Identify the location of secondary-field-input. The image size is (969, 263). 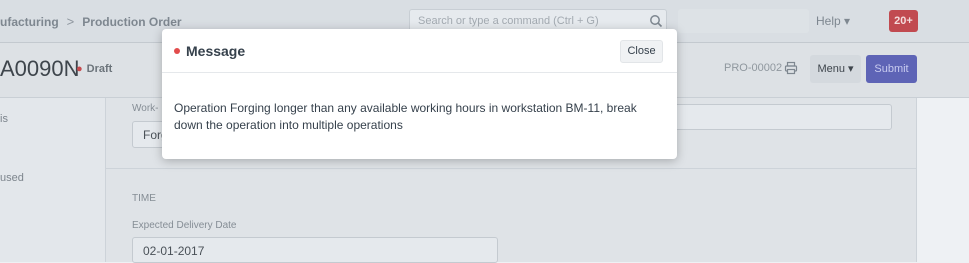
(782, 117).